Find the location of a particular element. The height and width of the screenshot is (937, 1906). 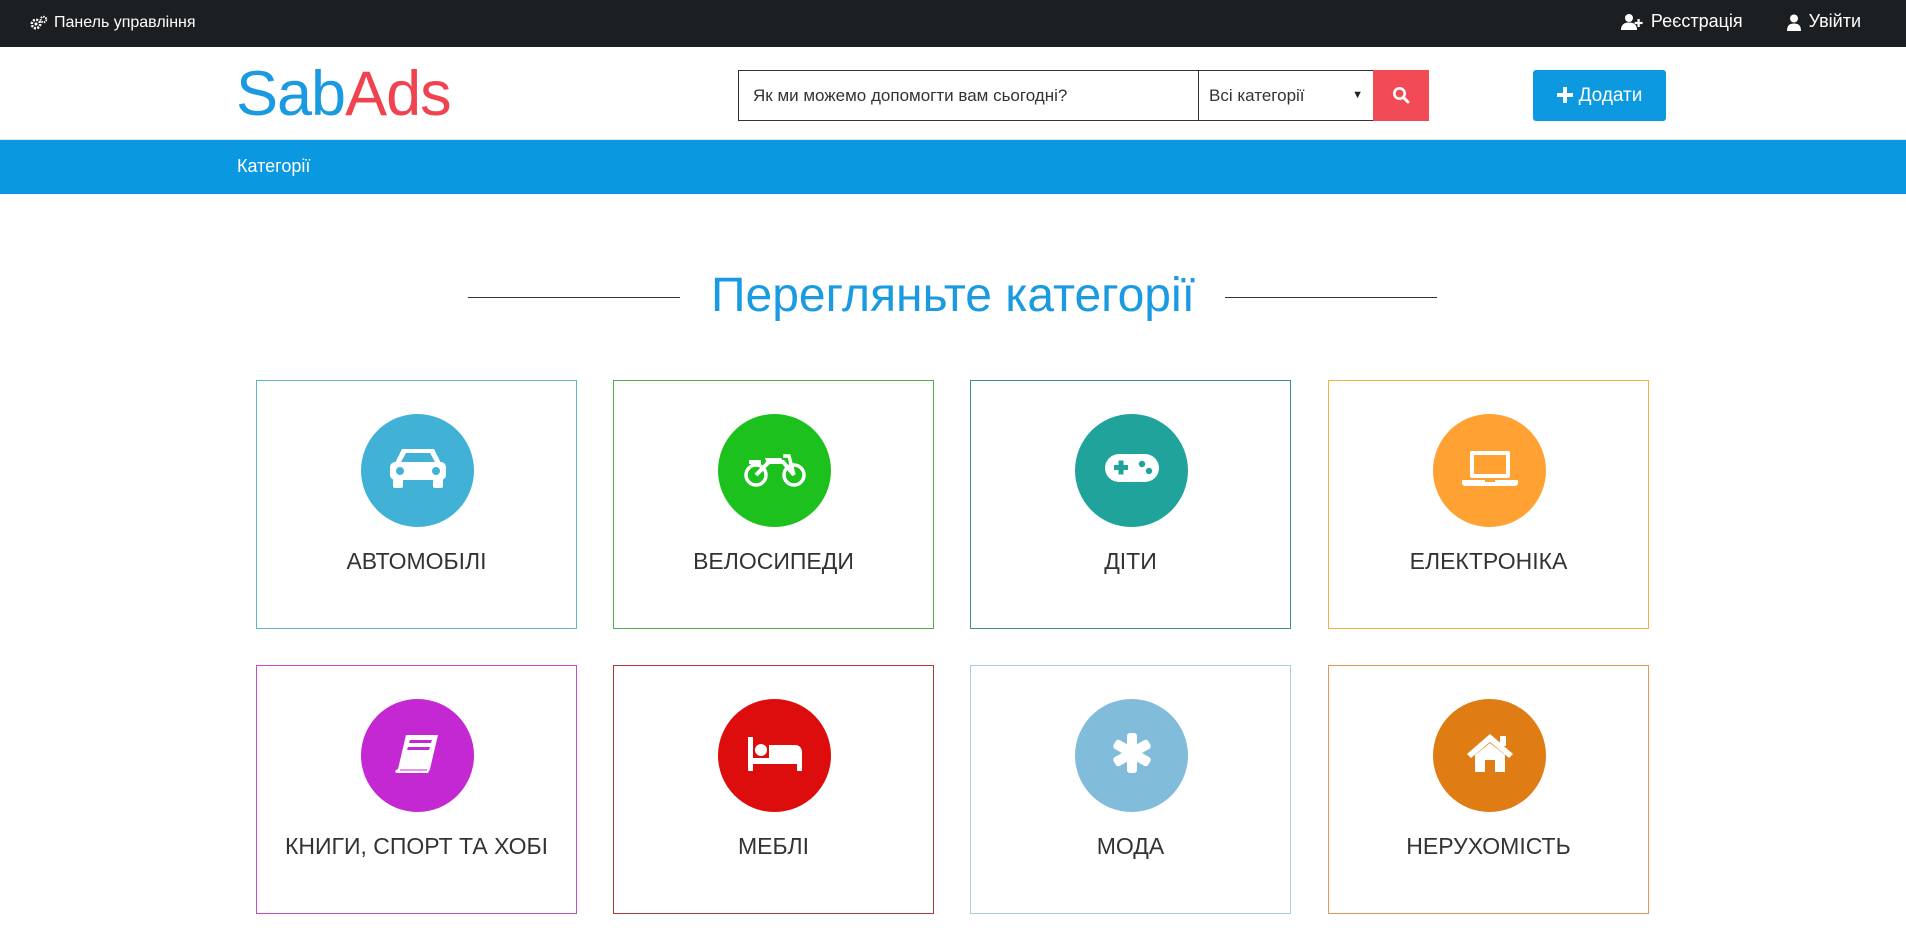

category-select: Всі категорії ▼ is located at coordinates (1285, 95).